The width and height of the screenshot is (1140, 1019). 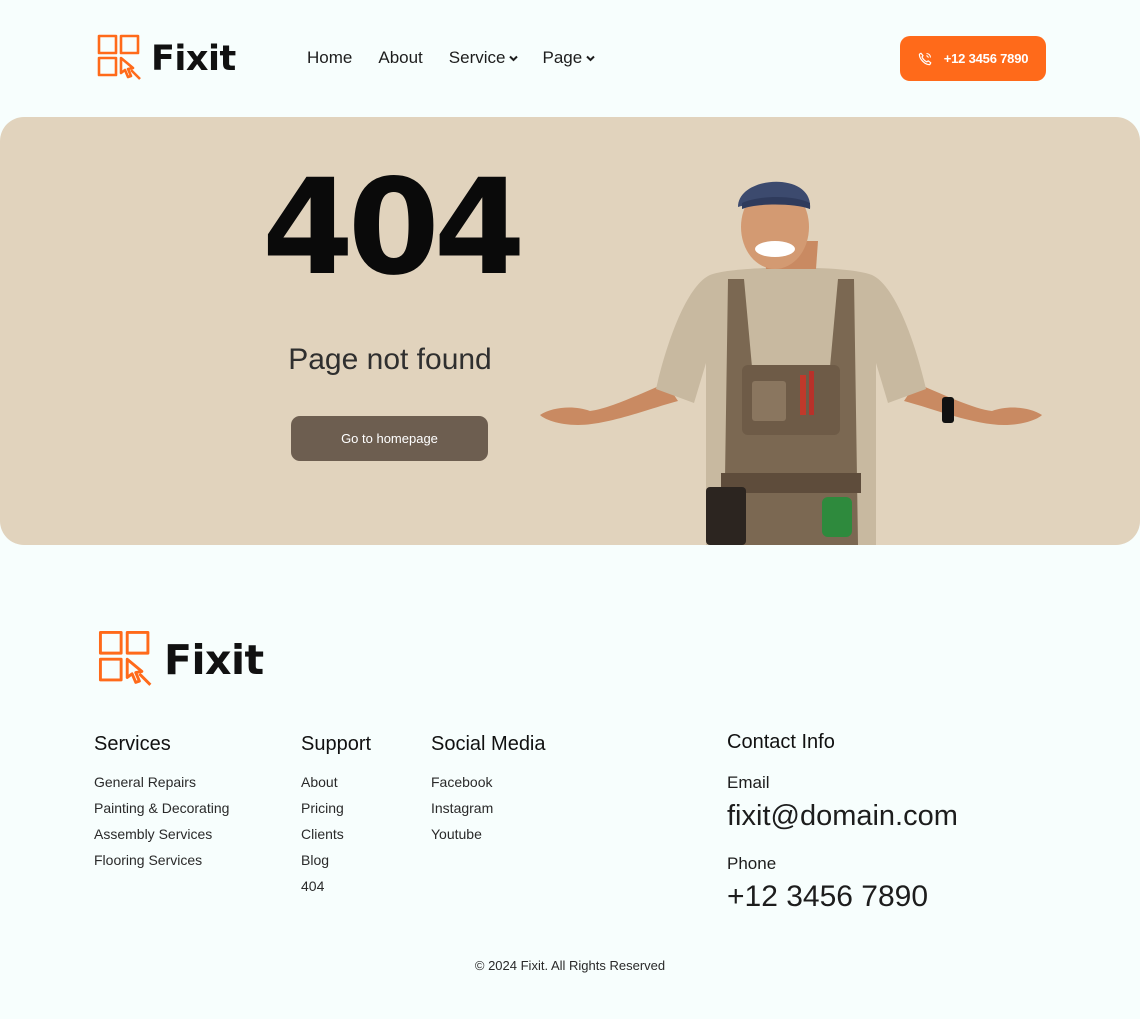 What do you see at coordinates (562, 57) in the screenshot?
I see `nav-page-label: Page` at bounding box center [562, 57].